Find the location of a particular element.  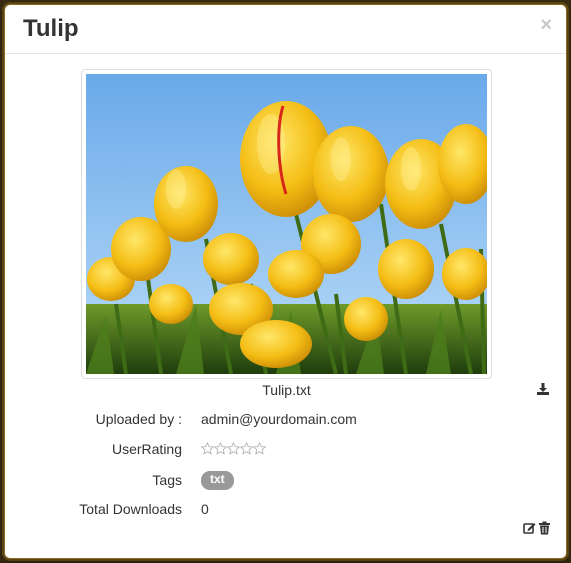

tags-label: Tags is located at coordinates (167, 480).